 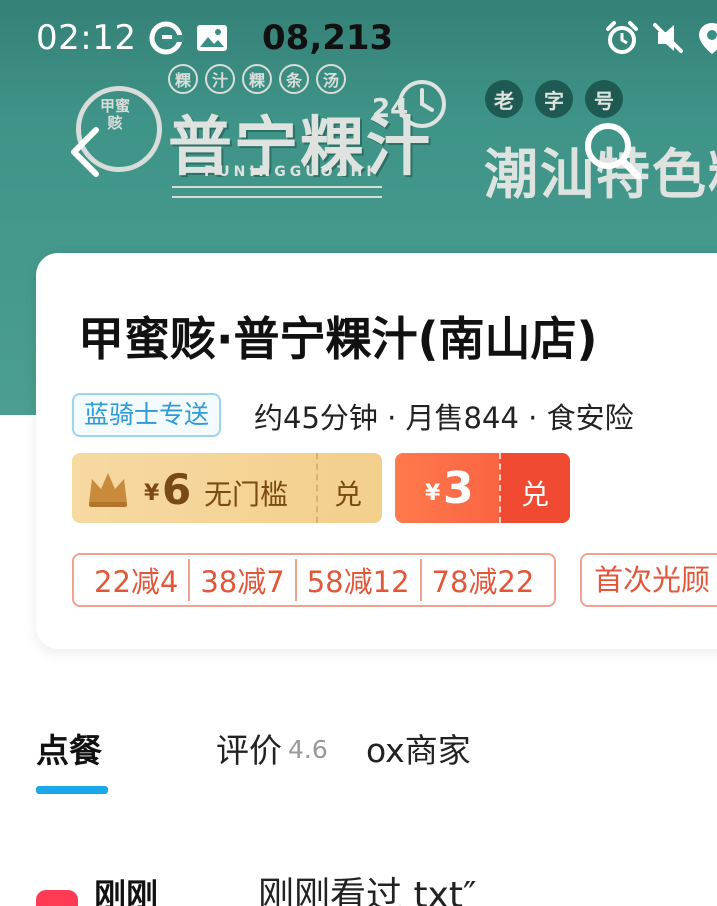 What do you see at coordinates (613, 151) in the screenshot?
I see `search-icon` at bounding box center [613, 151].